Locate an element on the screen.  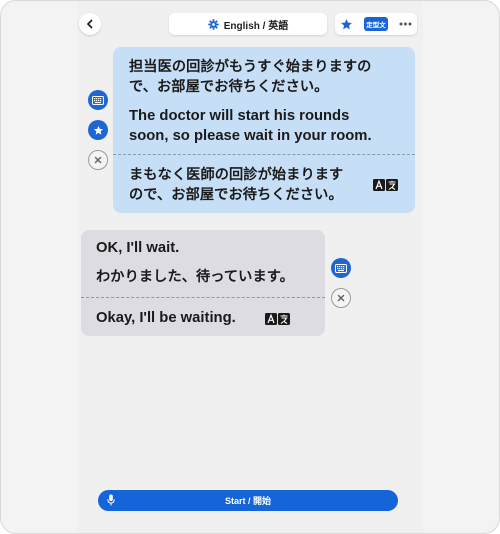
message2-delete-button is located at coordinates (341, 298).